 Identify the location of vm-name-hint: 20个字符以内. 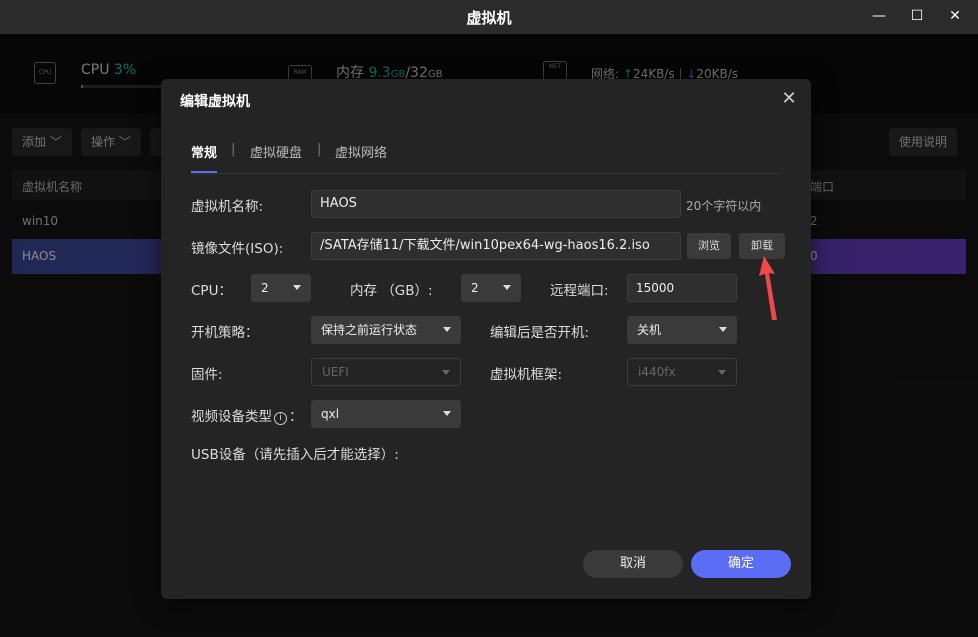
(724, 206).